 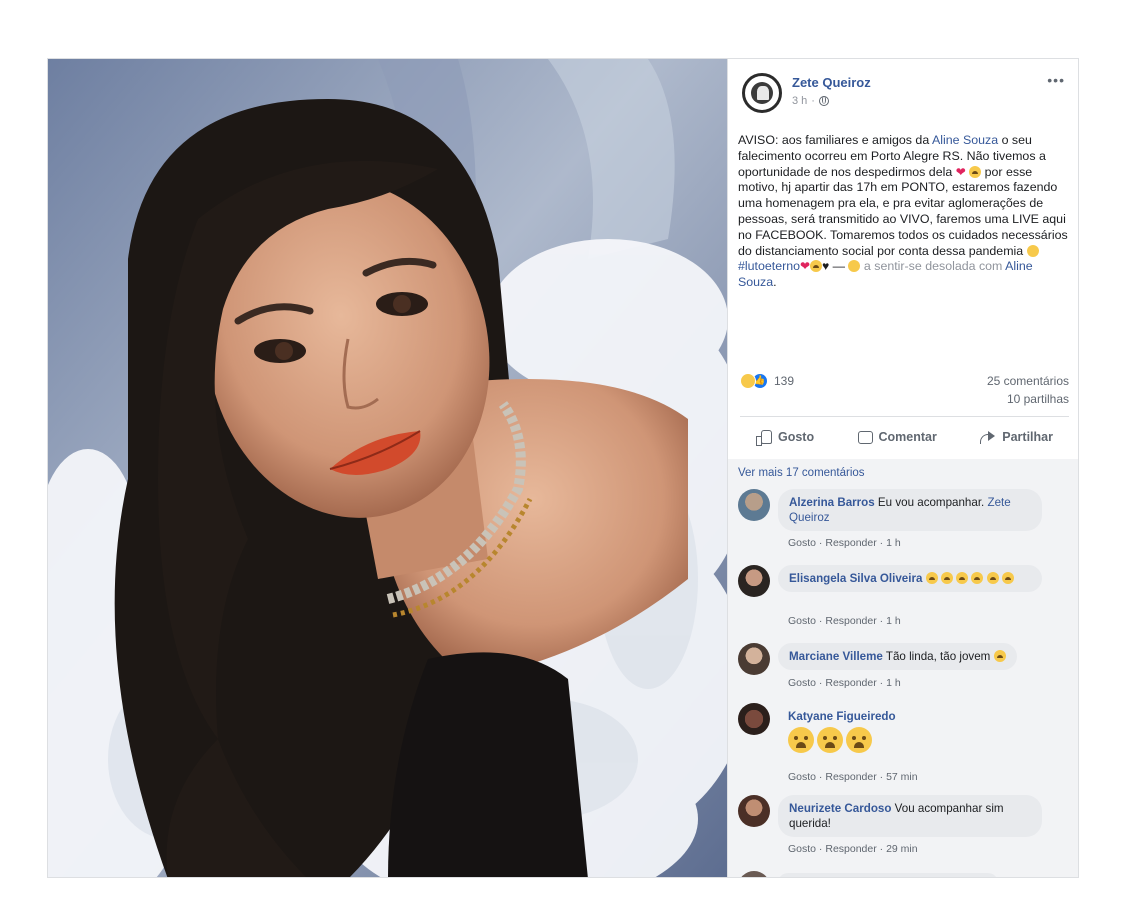 What do you see at coordinates (855, 578) in the screenshot?
I see `commenter-name: Elisangela Silva Oliveira` at bounding box center [855, 578].